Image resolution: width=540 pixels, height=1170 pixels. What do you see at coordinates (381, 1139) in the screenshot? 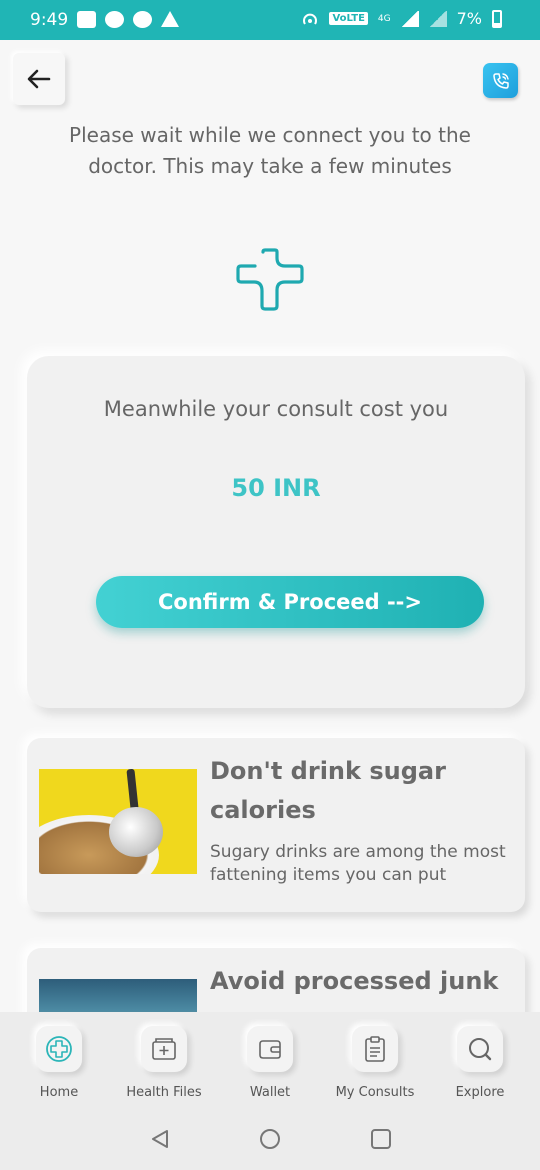
I see `system-recents-icon` at bounding box center [381, 1139].